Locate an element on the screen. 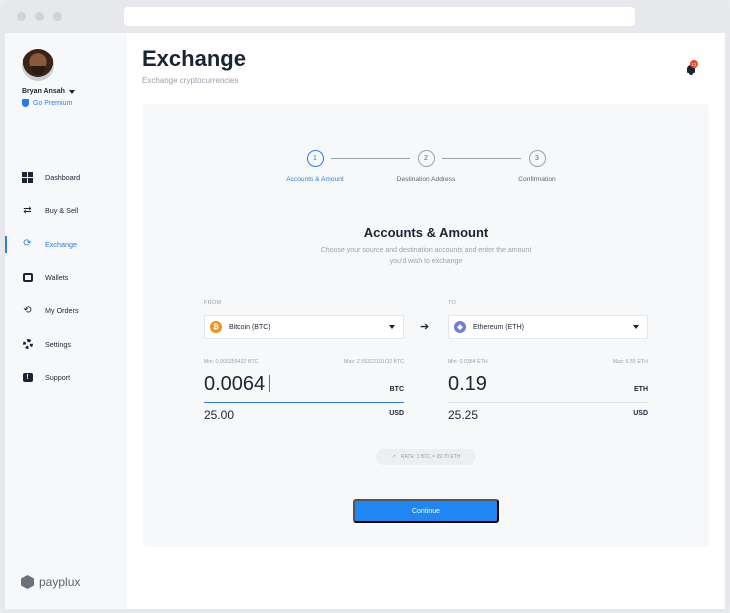 This screenshot has height=613, width=730. page-subtitle: Exchange cryptocurrencies is located at coordinates (190, 80).